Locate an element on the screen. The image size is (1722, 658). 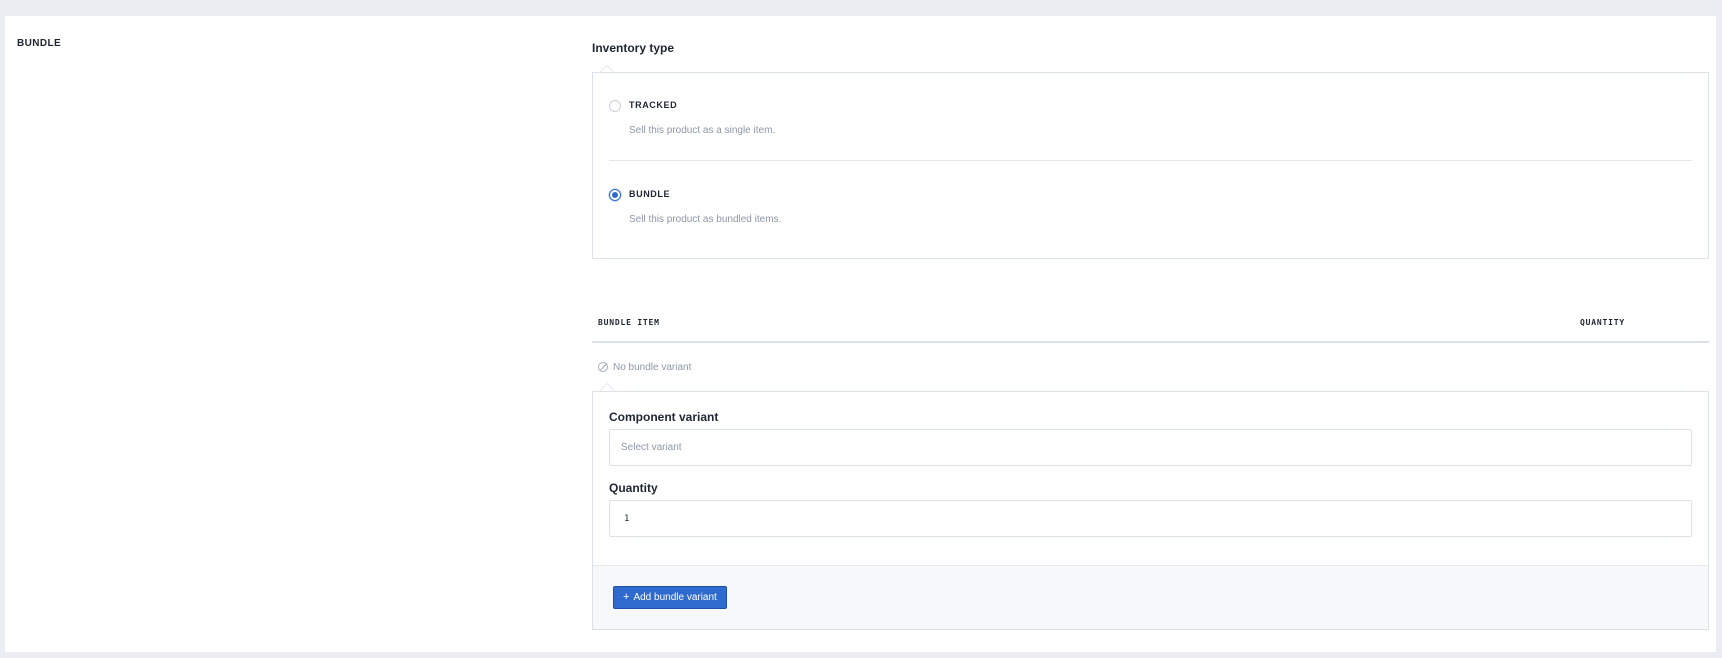
tracked-description: Sell this product as a single item. is located at coordinates (702, 130).